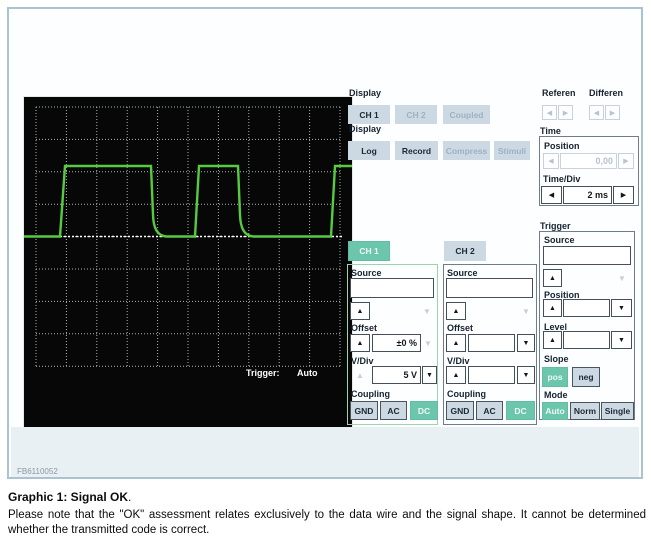  What do you see at coordinates (369, 150) in the screenshot?
I see `log-button: Log` at bounding box center [369, 150].